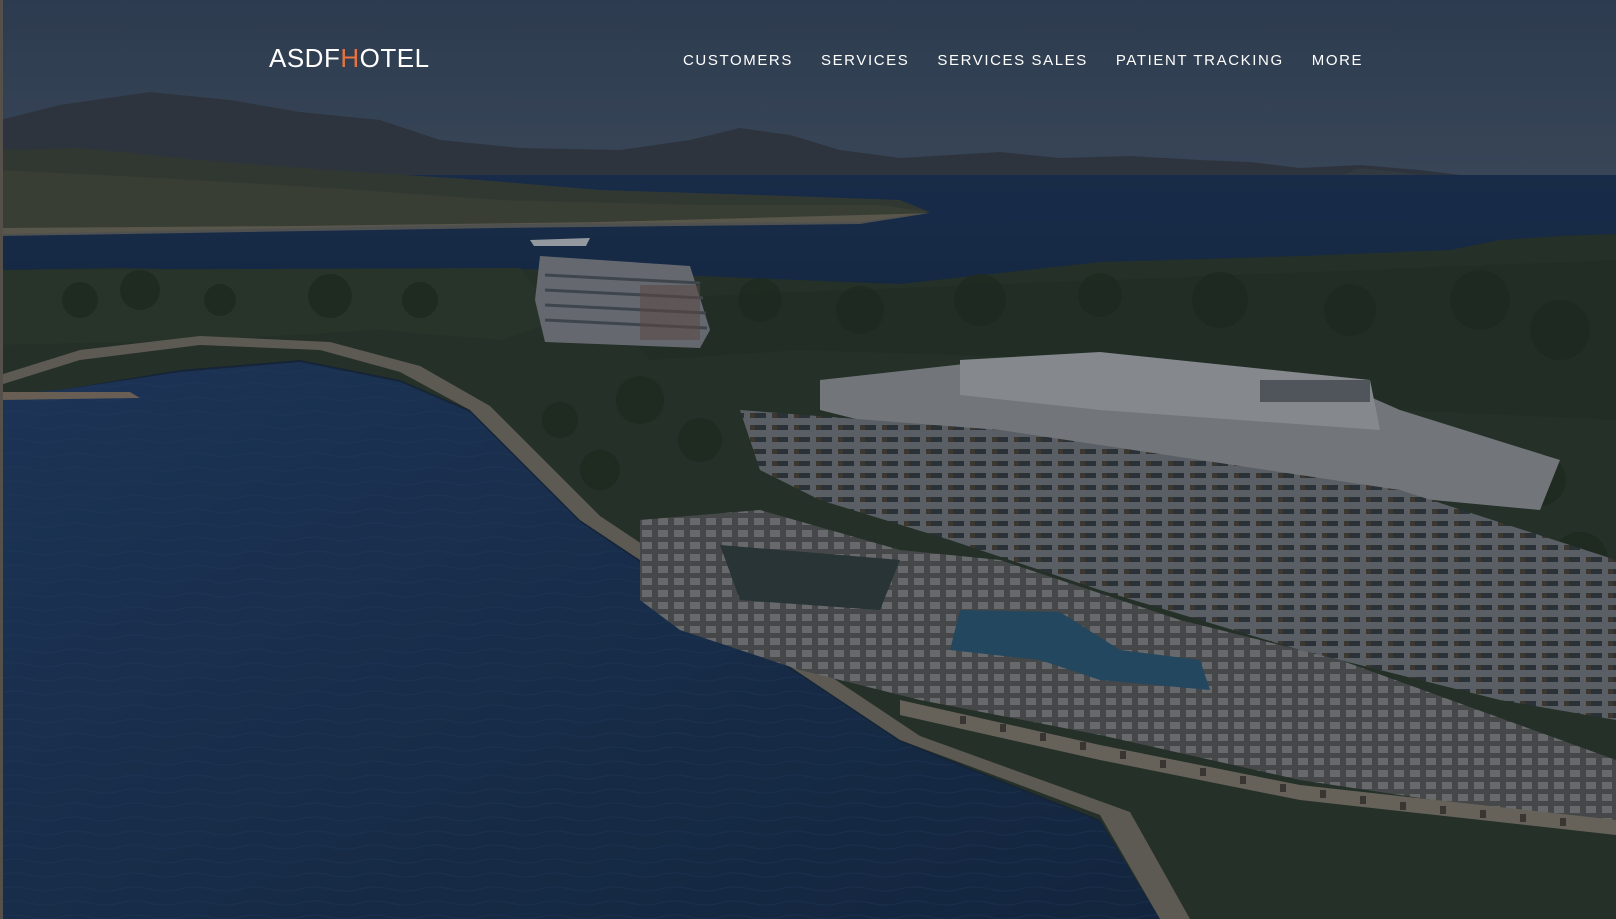 The image size is (1616, 919). Describe the element at coordinates (865, 60) in the screenshot. I see `nav-item-services: SERVICES` at that location.